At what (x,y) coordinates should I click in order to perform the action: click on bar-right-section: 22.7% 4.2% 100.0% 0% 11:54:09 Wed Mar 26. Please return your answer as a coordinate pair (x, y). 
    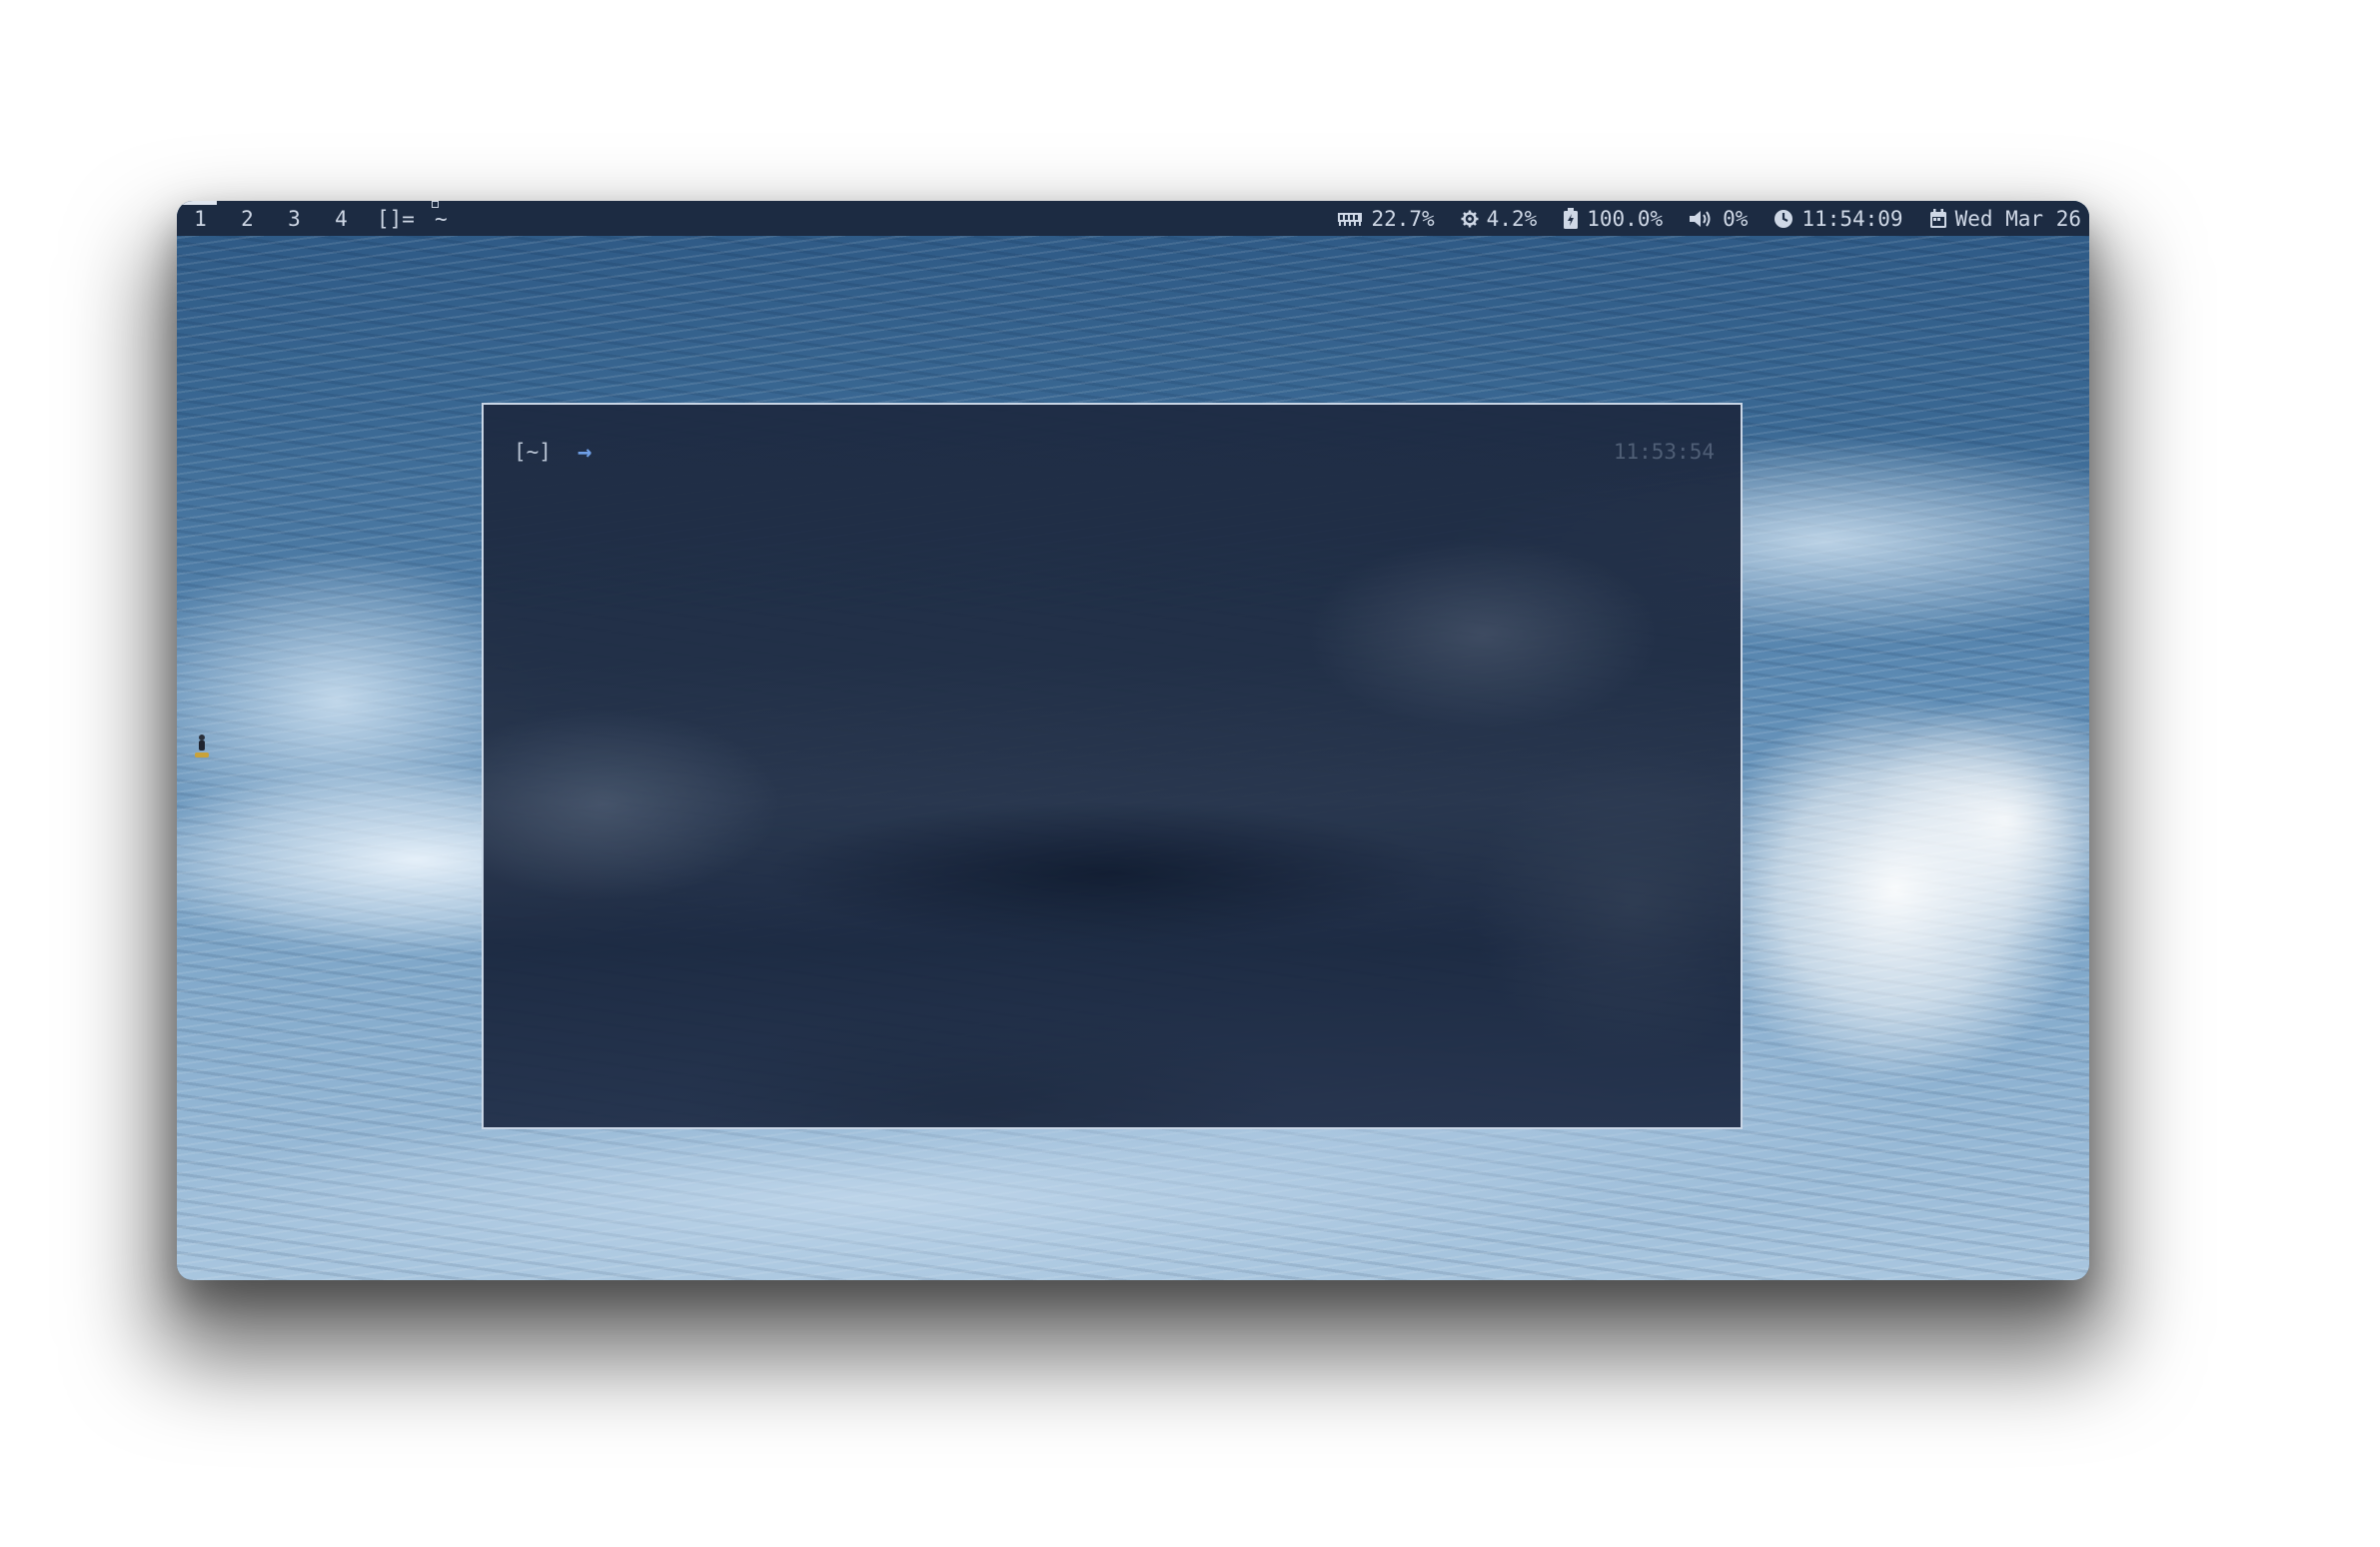
    Looking at the image, I should click on (1696, 218).